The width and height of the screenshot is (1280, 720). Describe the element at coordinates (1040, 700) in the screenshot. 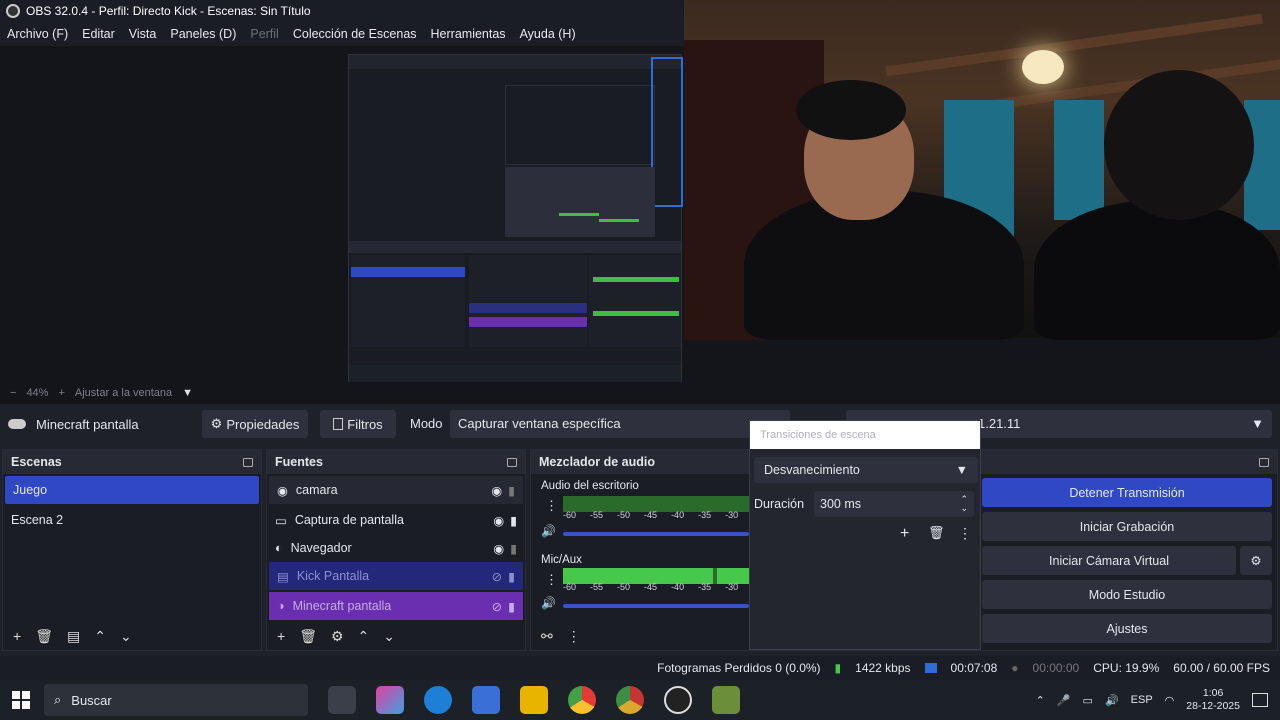

I see `chevron-up-icon: ⌃` at that location.